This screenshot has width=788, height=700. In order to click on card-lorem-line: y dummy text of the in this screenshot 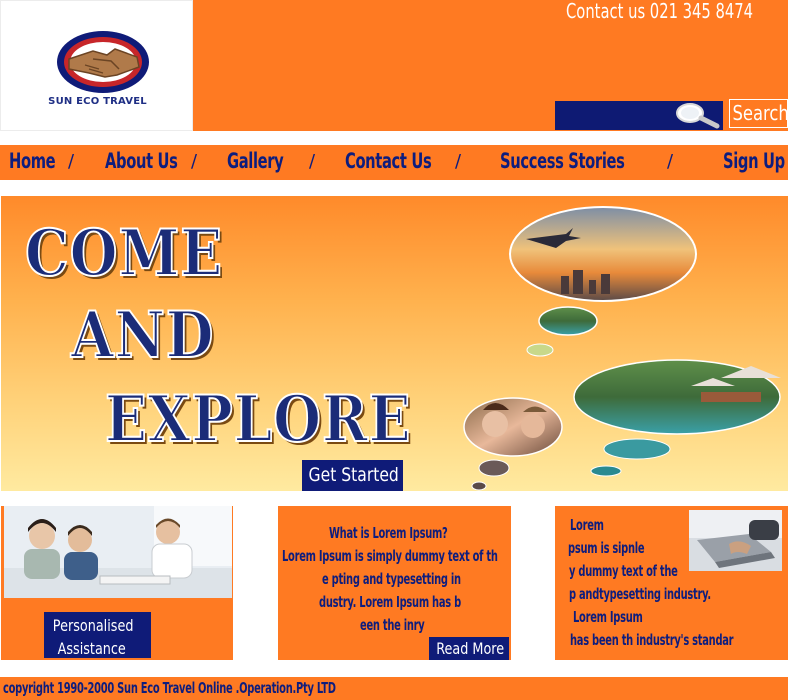, I will do `click(623, 571)`.